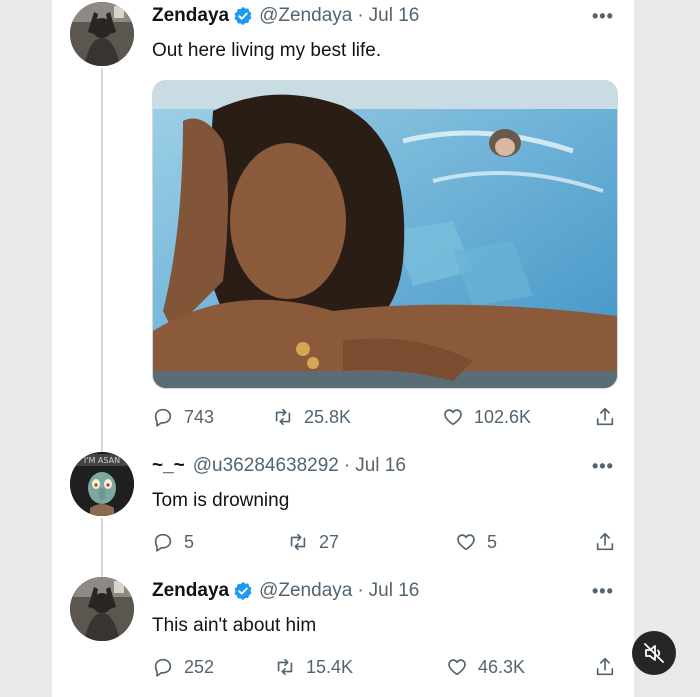  Describe the element at coordinates (234, 625) in the screenshot. I see `tweet-text: This ain't about him` at that location.